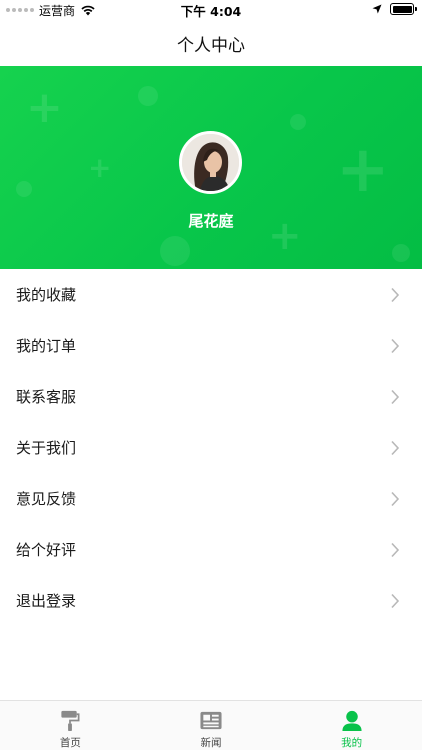 The image size is (422, 750). I want to click on tab-label: 新闻, so click(211, 743).